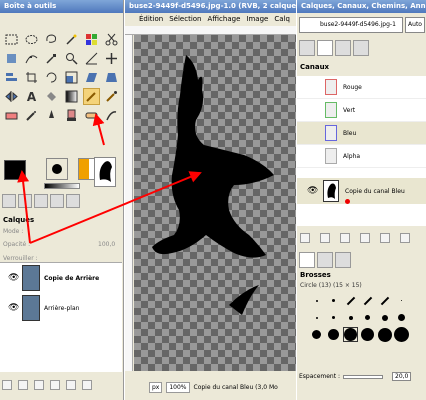 This screenshot has width=426, height=400. Describe the element at coordinates (115, 207) in the screenshot. I see `arrow-to-canvas` at that location.